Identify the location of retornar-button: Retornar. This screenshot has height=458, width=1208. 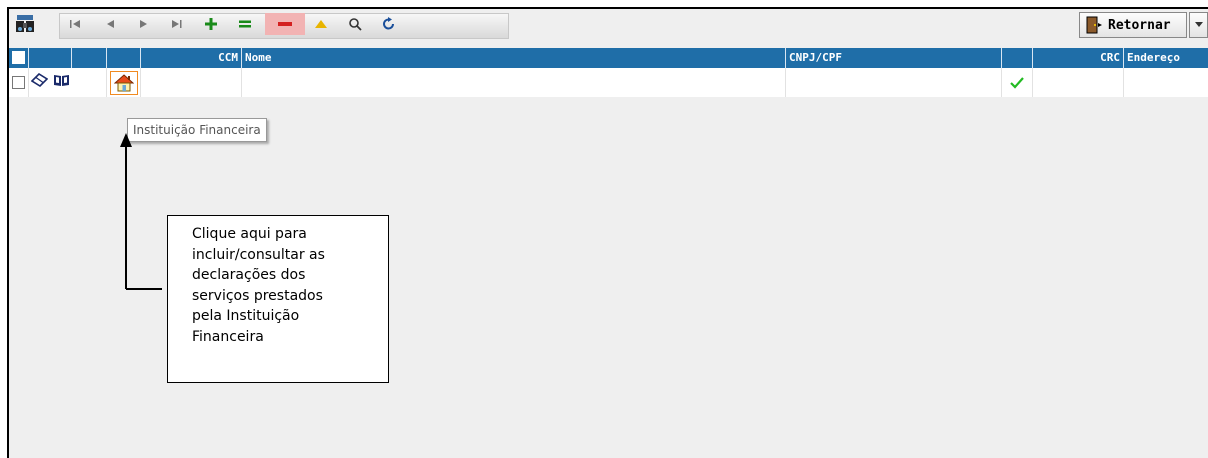
(1133, 25).